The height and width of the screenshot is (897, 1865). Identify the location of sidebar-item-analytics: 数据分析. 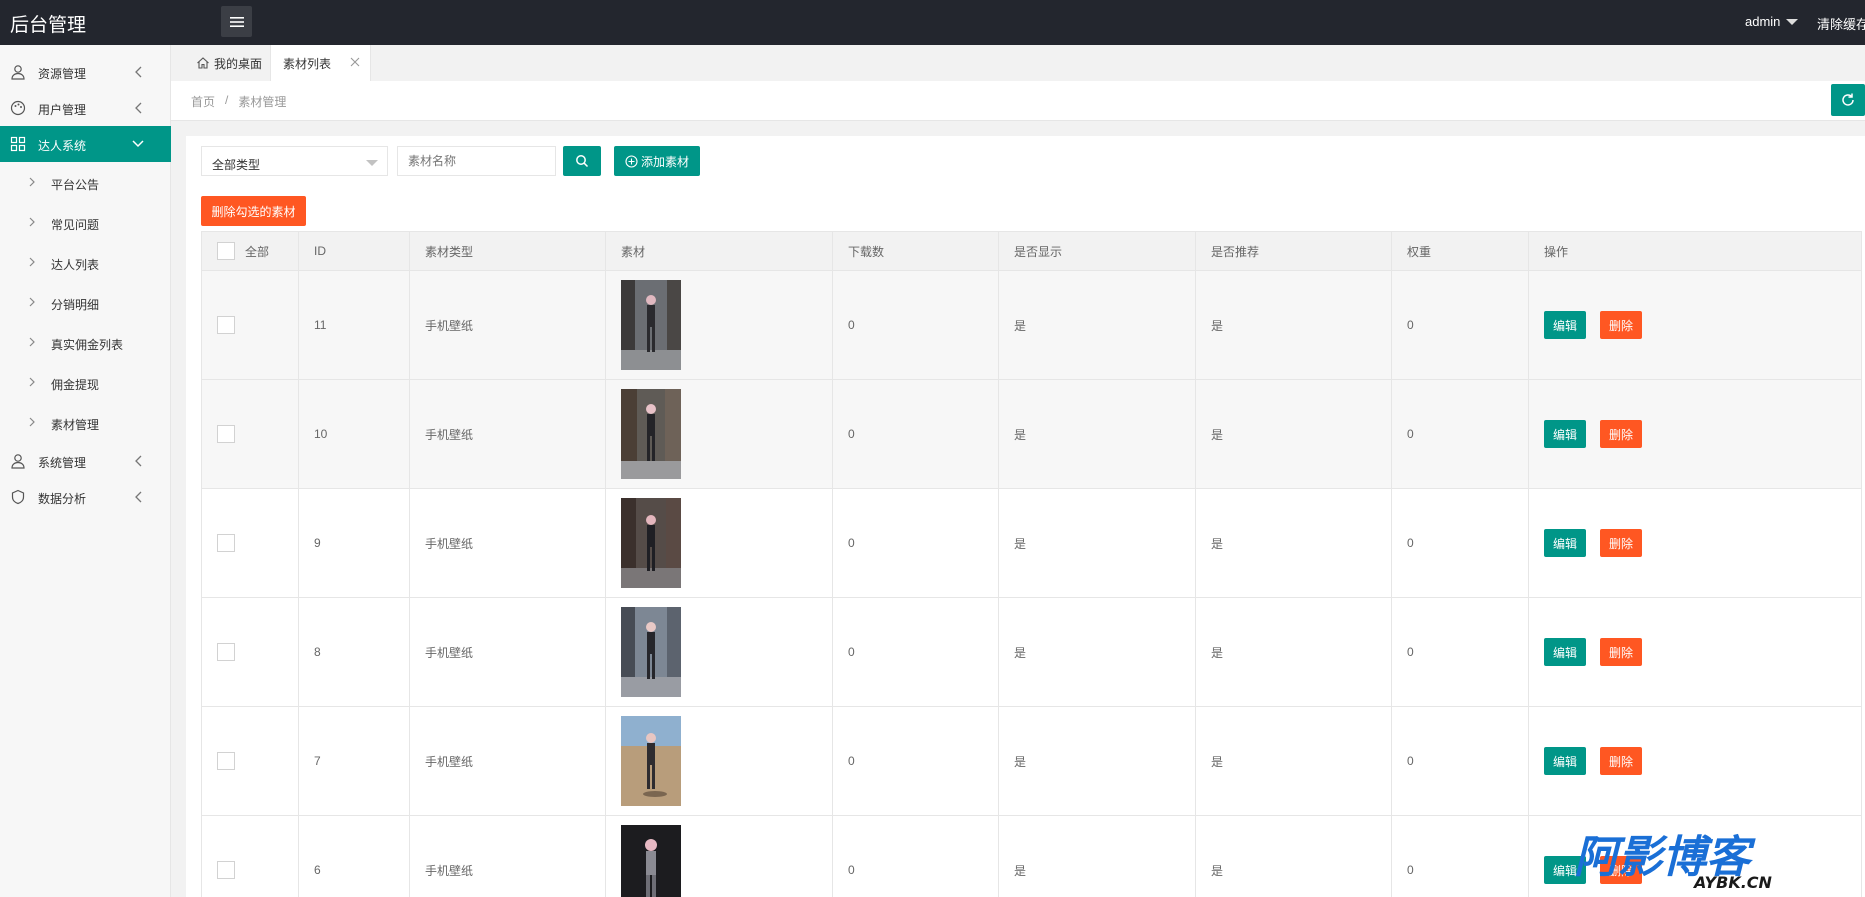
(85, 497).